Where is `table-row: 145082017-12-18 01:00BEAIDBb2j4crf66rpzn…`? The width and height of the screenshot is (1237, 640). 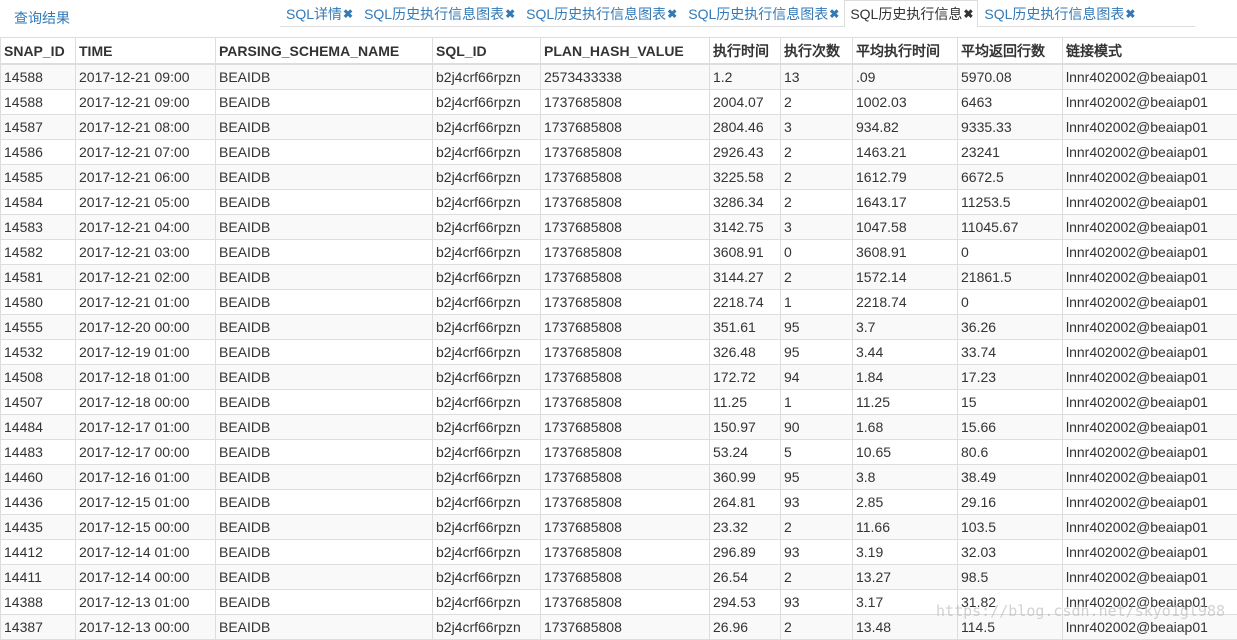
table-row: 145082017-12-18 01:00BEAIDBb2j4crf66rpzn… is located at coordinates (619, 377).